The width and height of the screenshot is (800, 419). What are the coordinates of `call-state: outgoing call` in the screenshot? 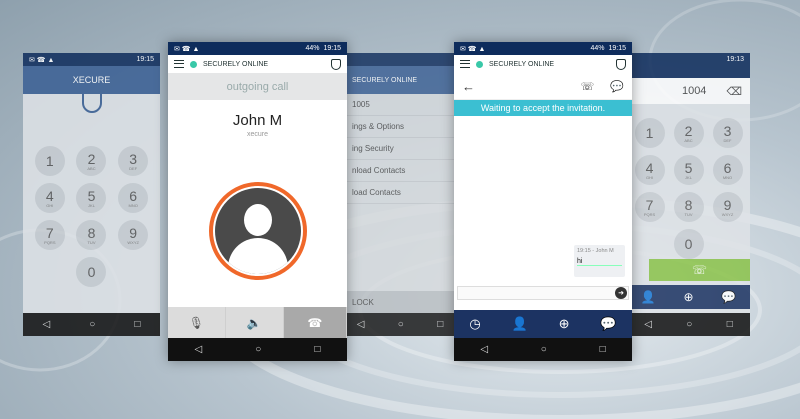 It's located at (257, 86).